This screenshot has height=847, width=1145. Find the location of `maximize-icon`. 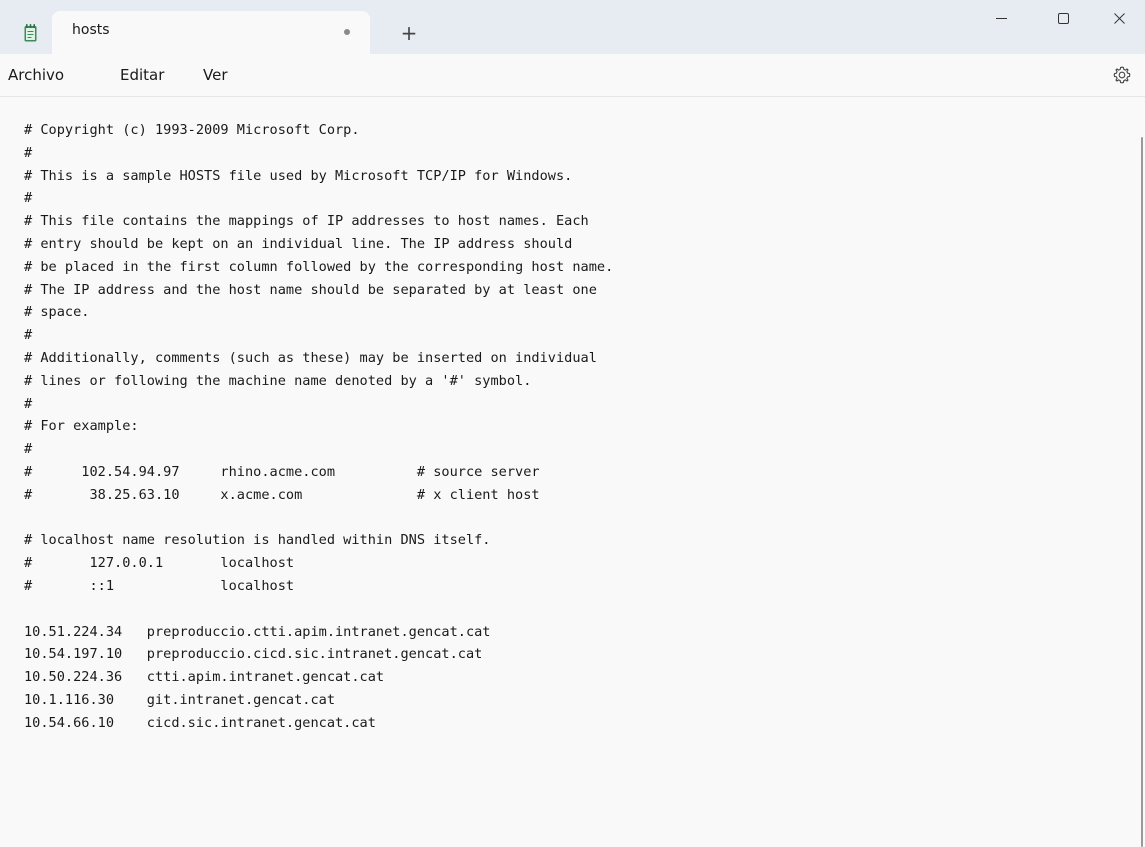

maximize-icon is located at coordinates (1063, 18).